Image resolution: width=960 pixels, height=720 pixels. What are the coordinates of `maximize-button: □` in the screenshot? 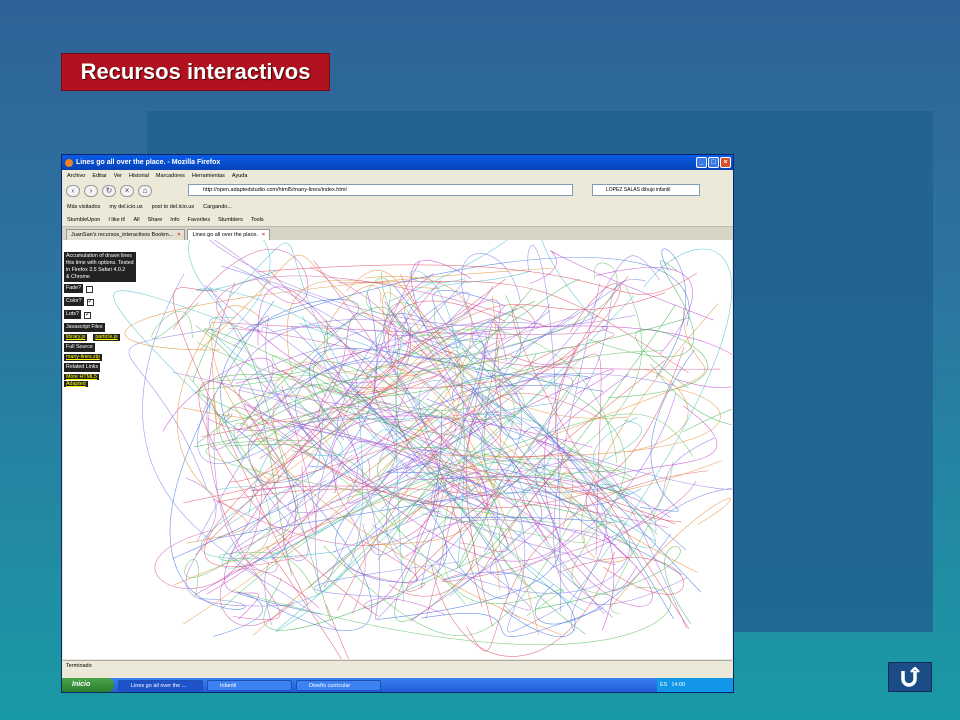 It's located at (713, 162).